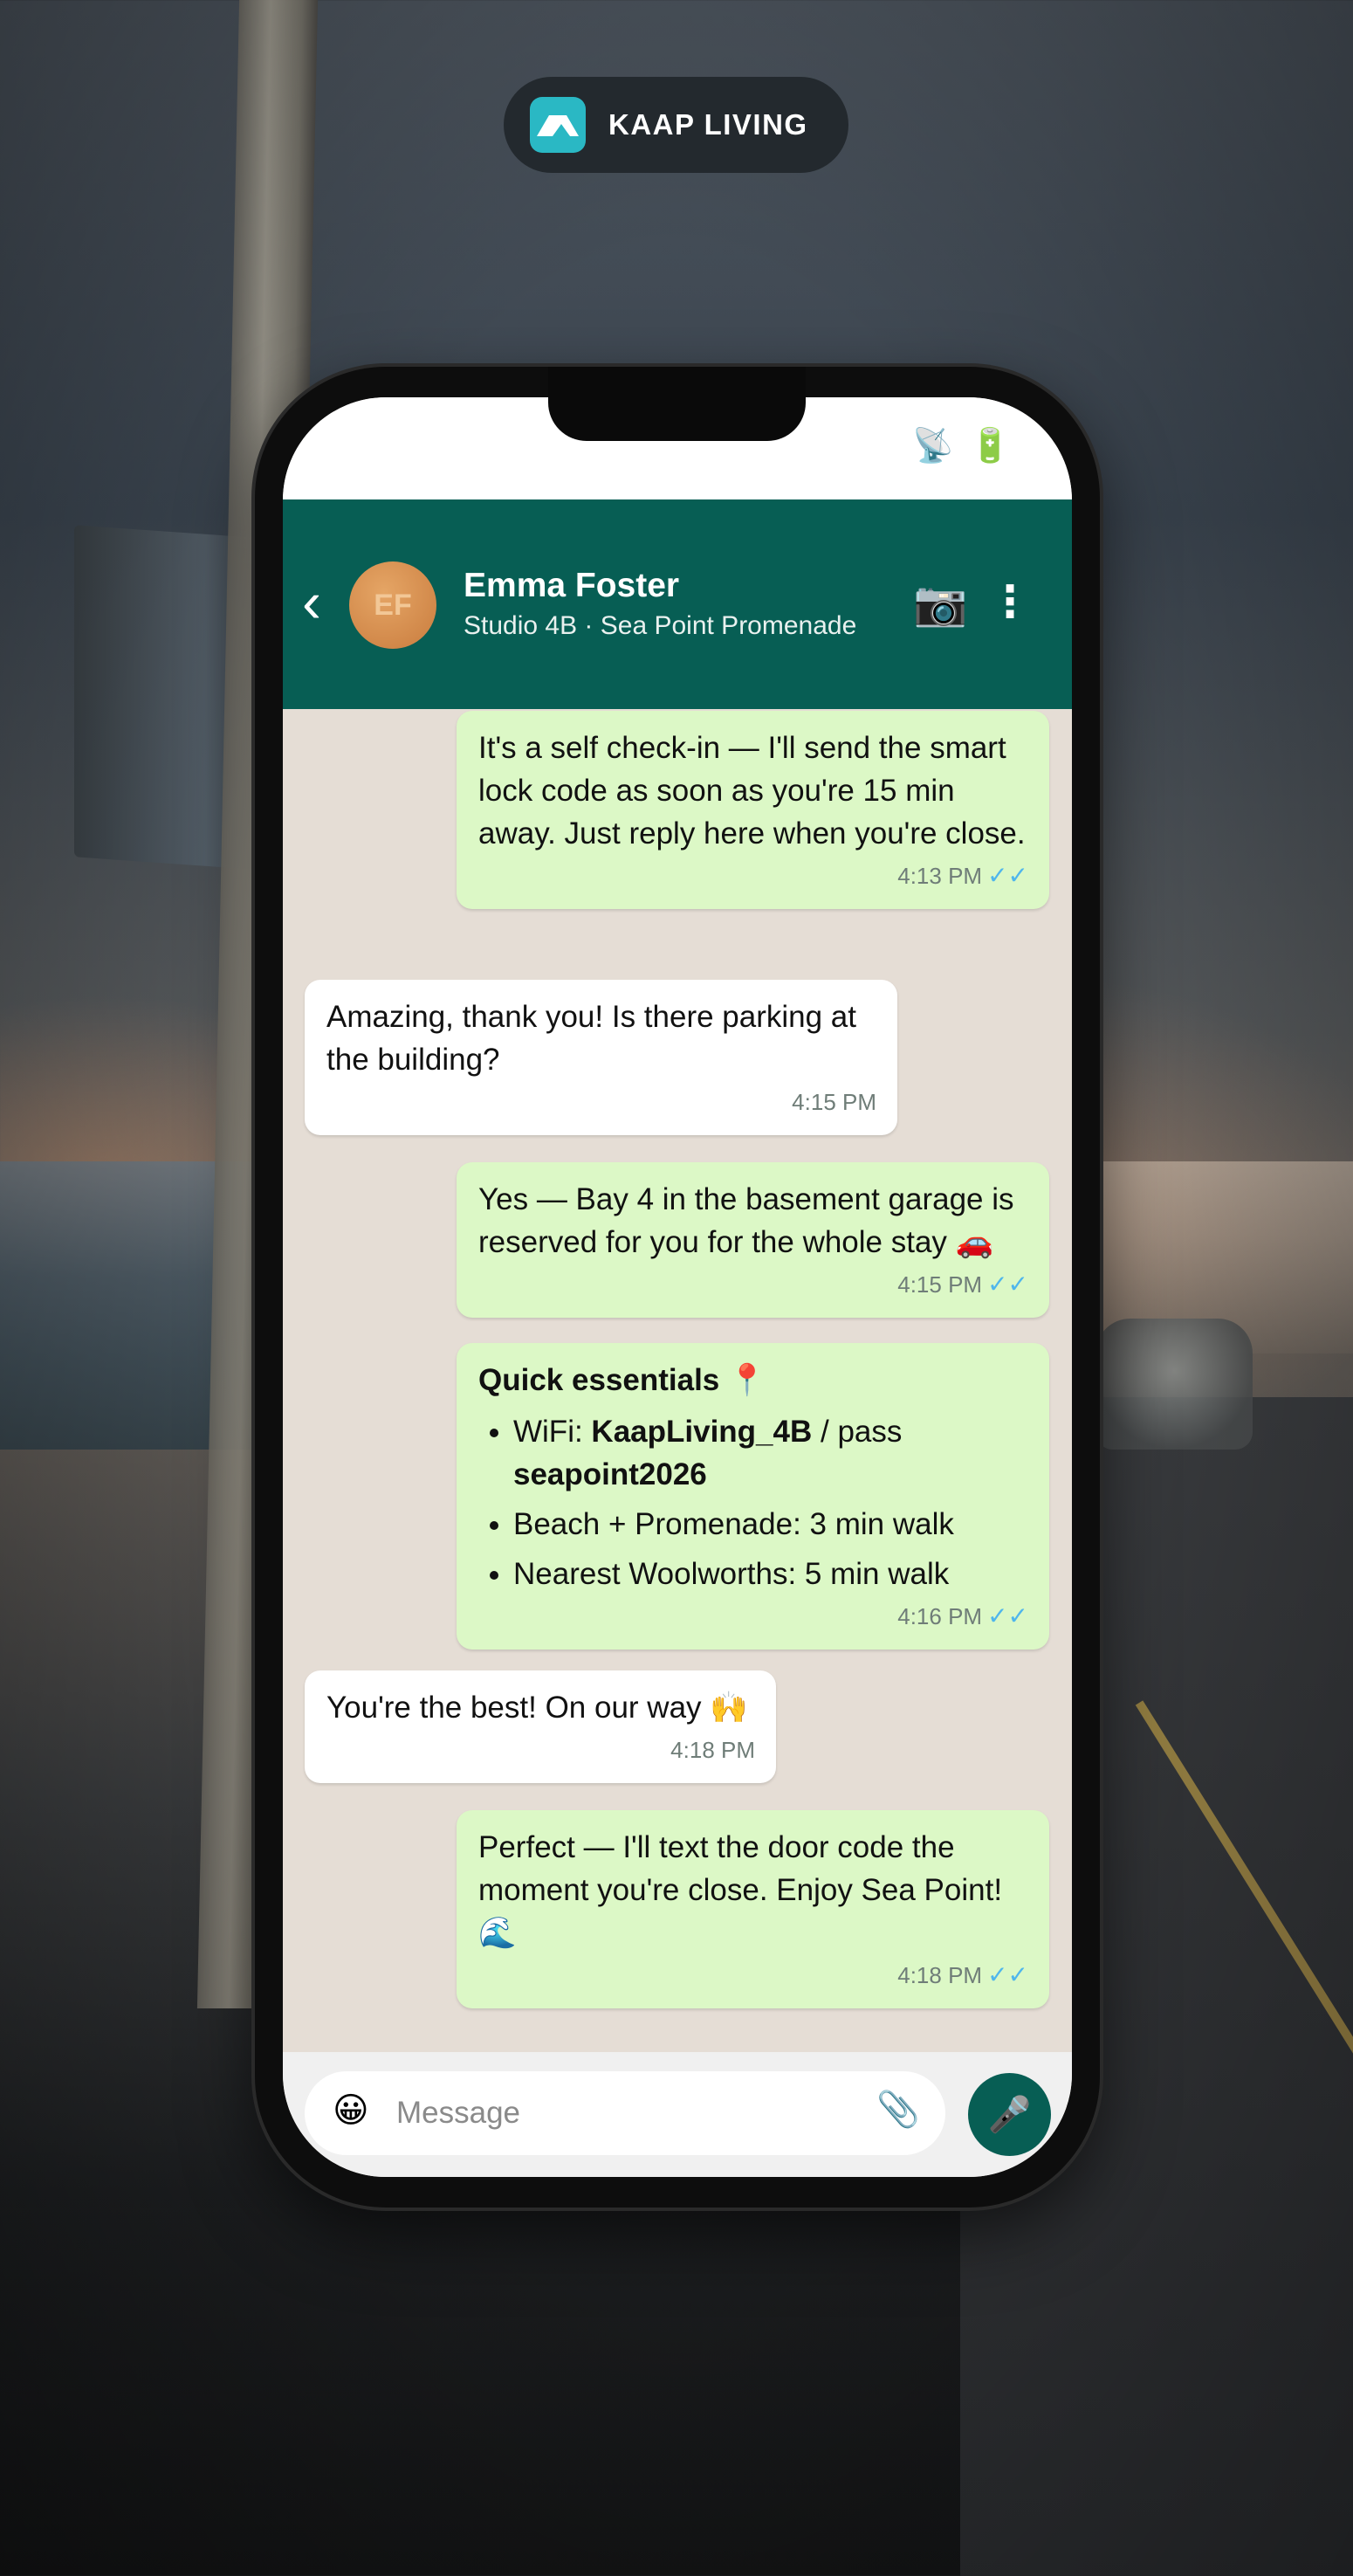  What do you see at coordinates (660, 625) in the screenshot?
I see `contact-subtitle: Studio 4B · Sea Point Promenade` at bounding box center [660, 625].